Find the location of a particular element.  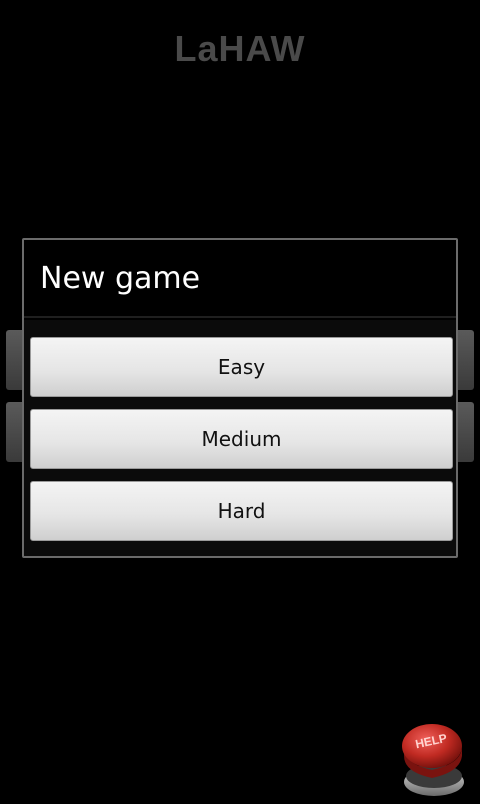

dialog-header: New game is located at coordinates (240, 279).